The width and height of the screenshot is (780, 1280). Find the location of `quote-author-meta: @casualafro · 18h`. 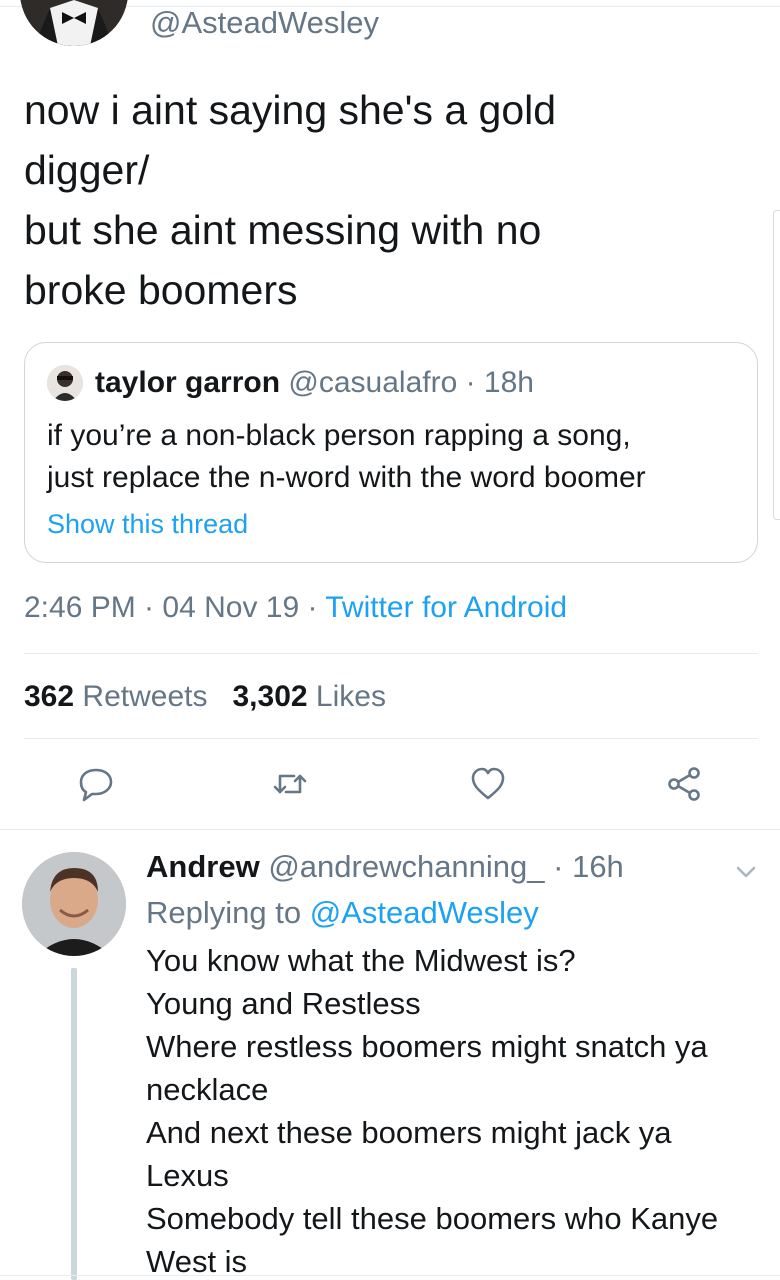

quote-author-meta: @casualafro · 18h is located at coordinates (411, 382).